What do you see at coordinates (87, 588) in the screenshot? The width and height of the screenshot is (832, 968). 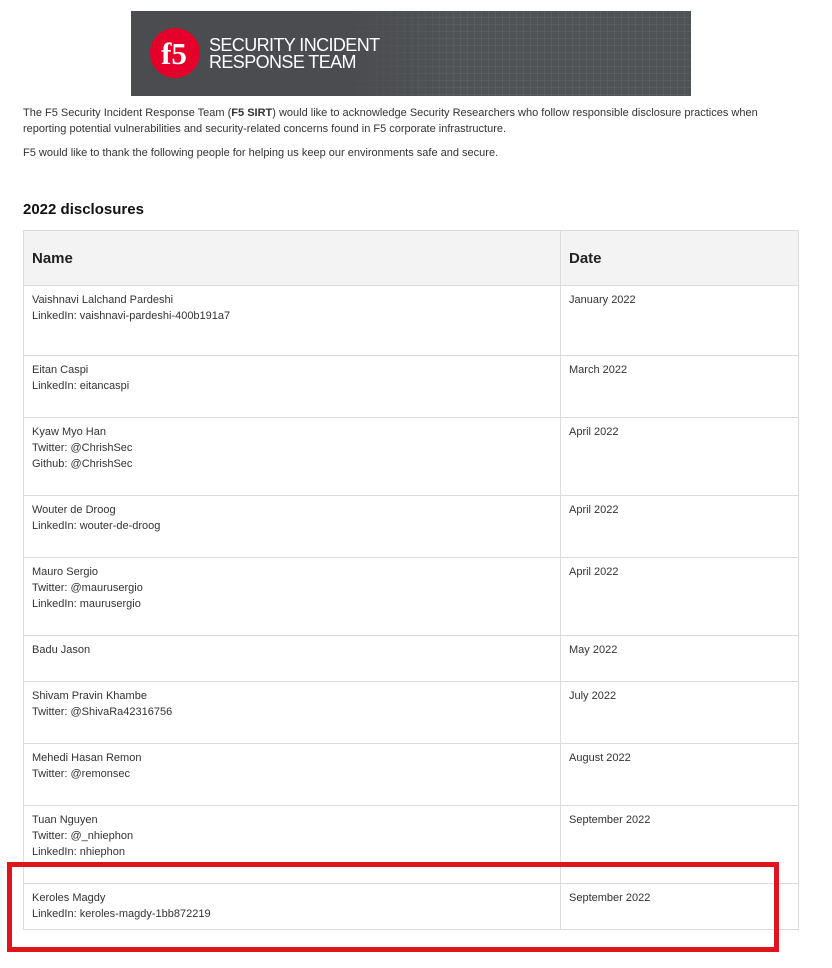 I see `researcher-handle: Twitter: @maurusergio` at bounding box center [87, 588].